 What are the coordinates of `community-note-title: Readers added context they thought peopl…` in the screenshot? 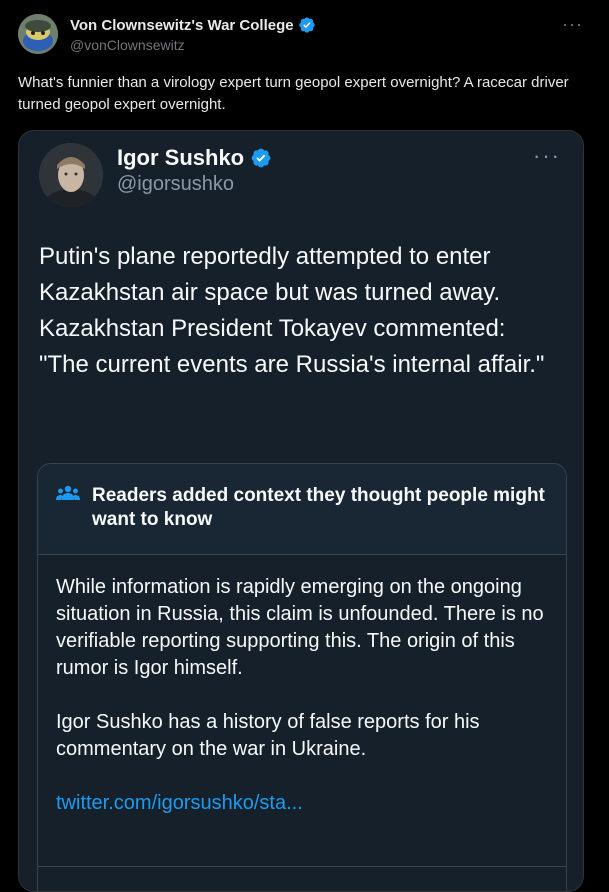 It's located at (318, 507).